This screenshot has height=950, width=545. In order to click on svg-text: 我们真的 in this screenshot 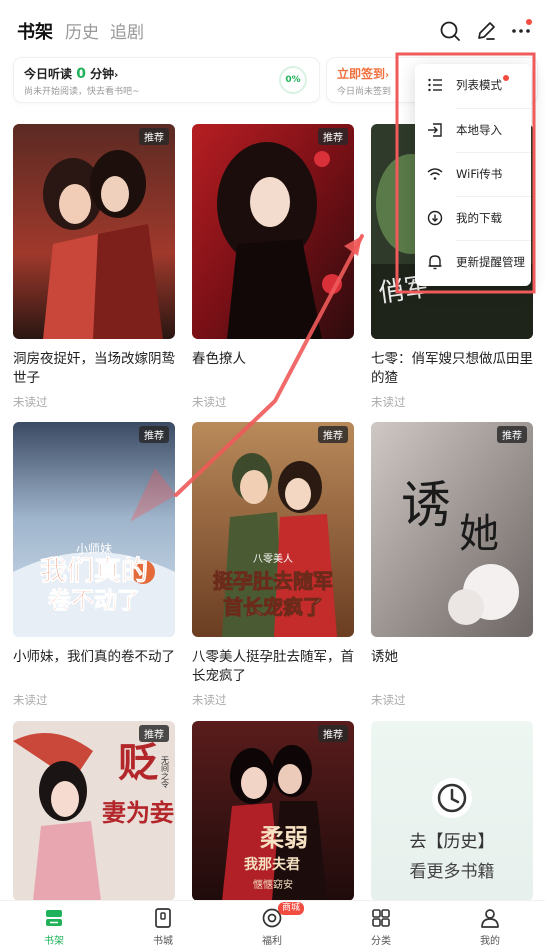, I will do `click(94, 571)`.